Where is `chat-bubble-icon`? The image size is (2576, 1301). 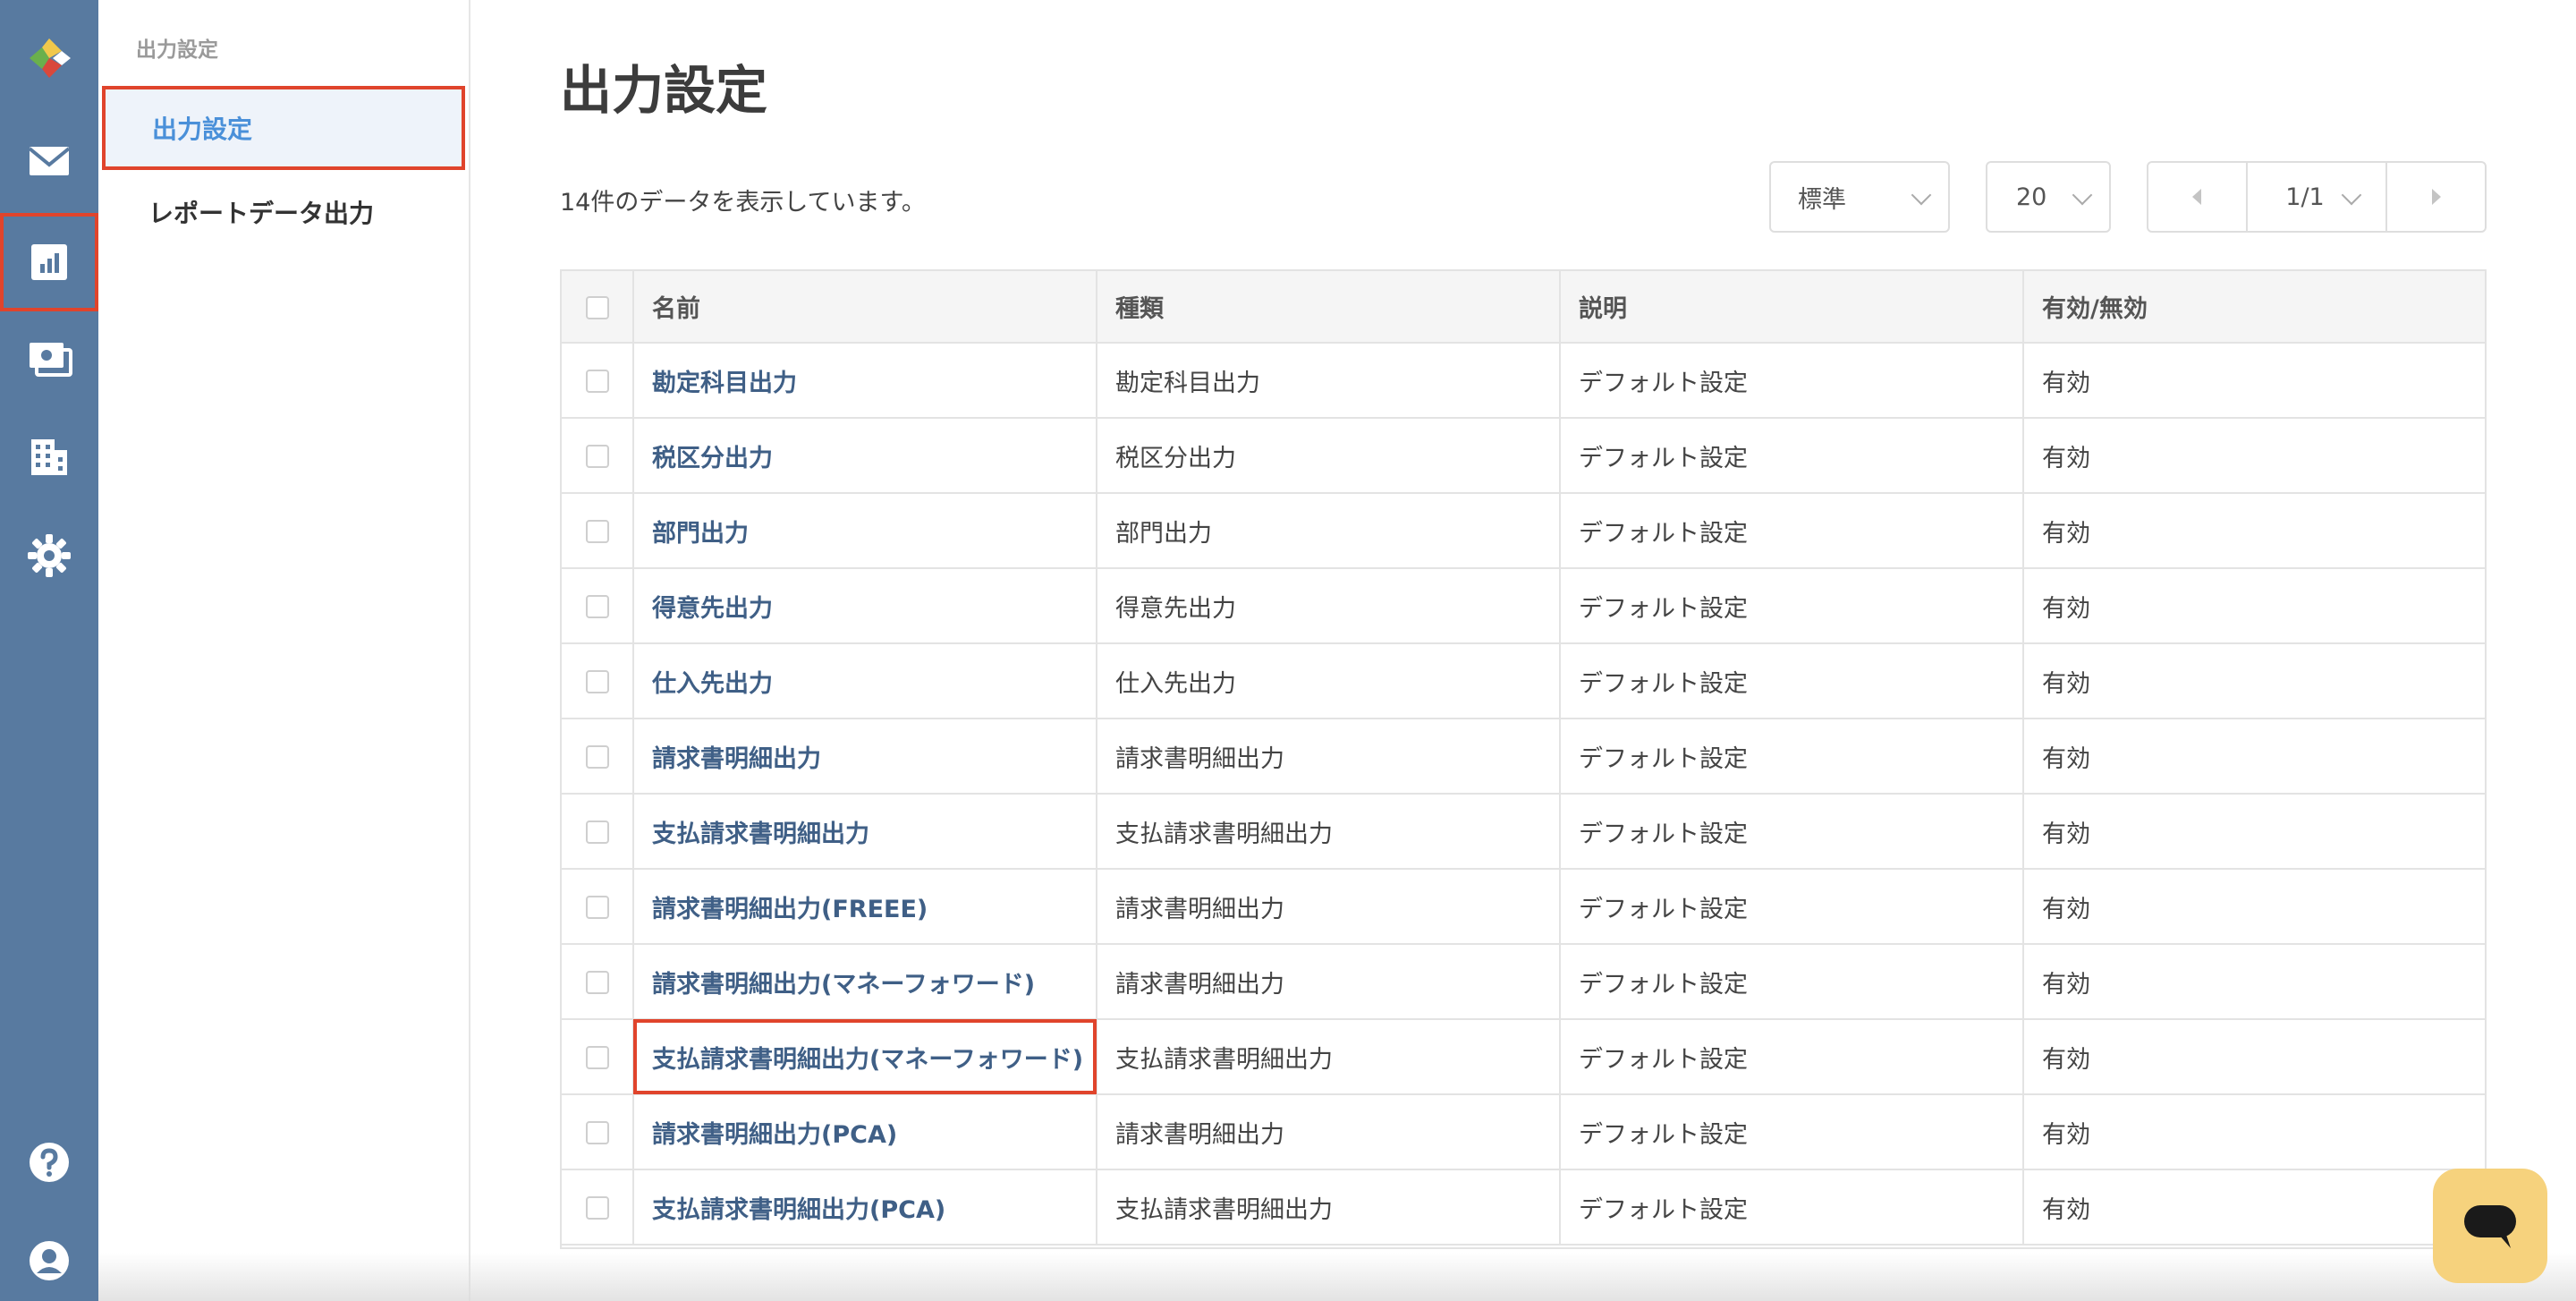
chat-bubble-icon is located at coordinates (2490, 1226).